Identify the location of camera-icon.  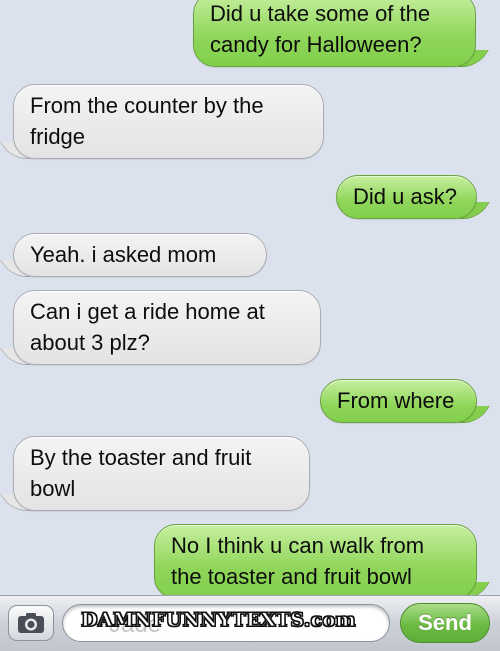
(31, 623).